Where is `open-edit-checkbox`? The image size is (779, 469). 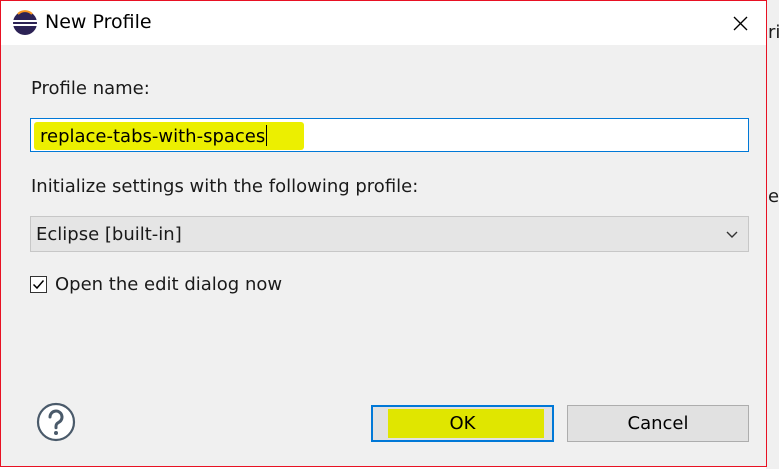 open-edit-checkbox is located at coordinates (38, 284).